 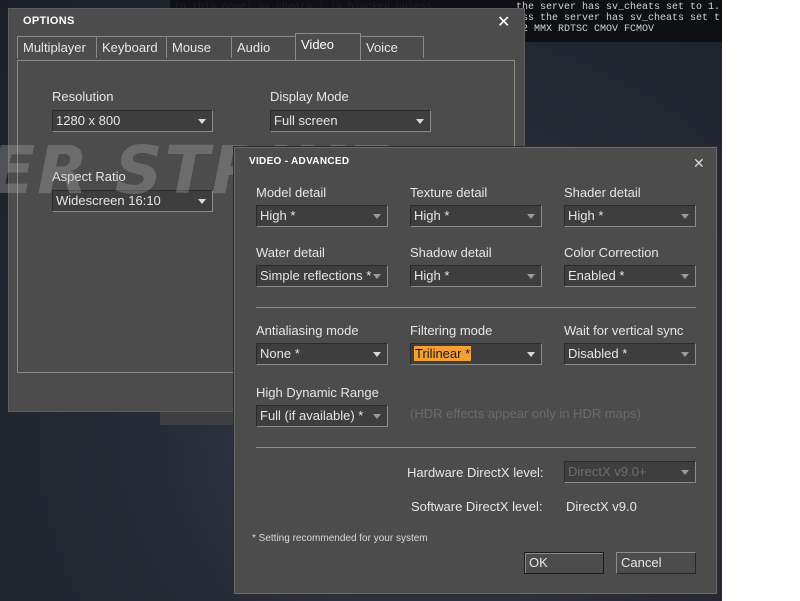 I want to click on options-title: OPTIONS, so click(x=49, y=21).